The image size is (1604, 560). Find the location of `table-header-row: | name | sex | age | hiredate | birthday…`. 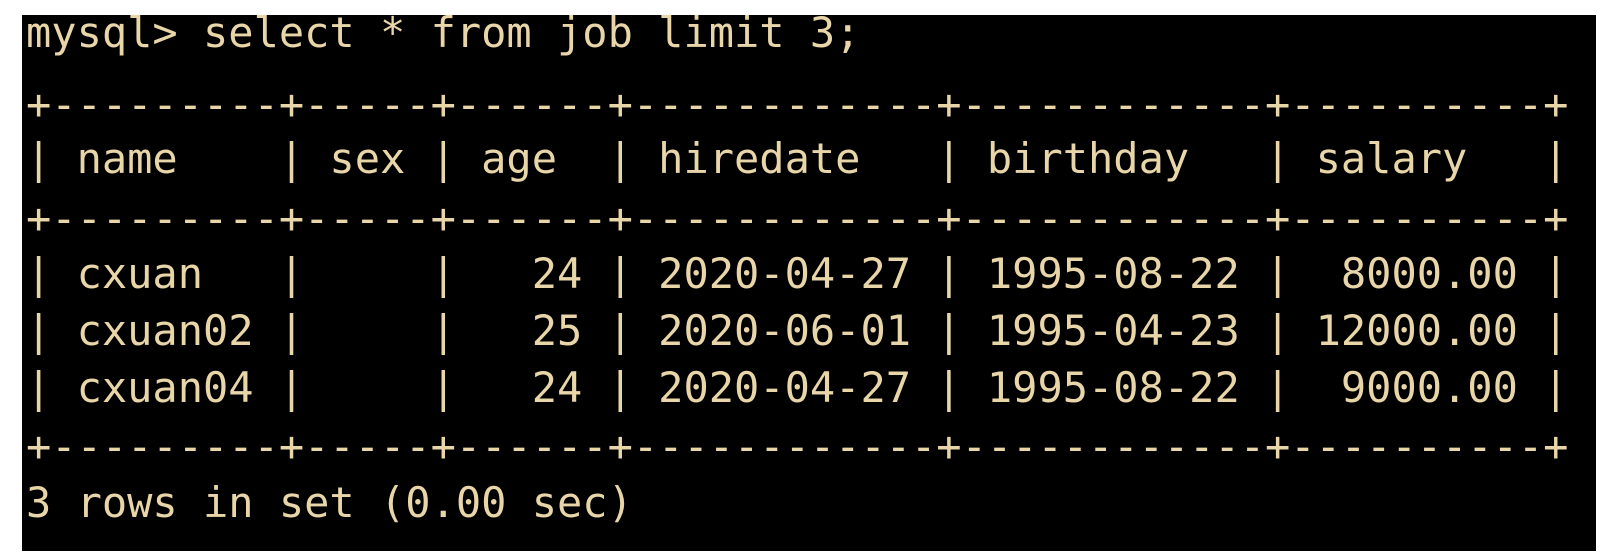

table-header-row: | name | sex | age | hiredate | birthday… is located at coordinates (797, 158).